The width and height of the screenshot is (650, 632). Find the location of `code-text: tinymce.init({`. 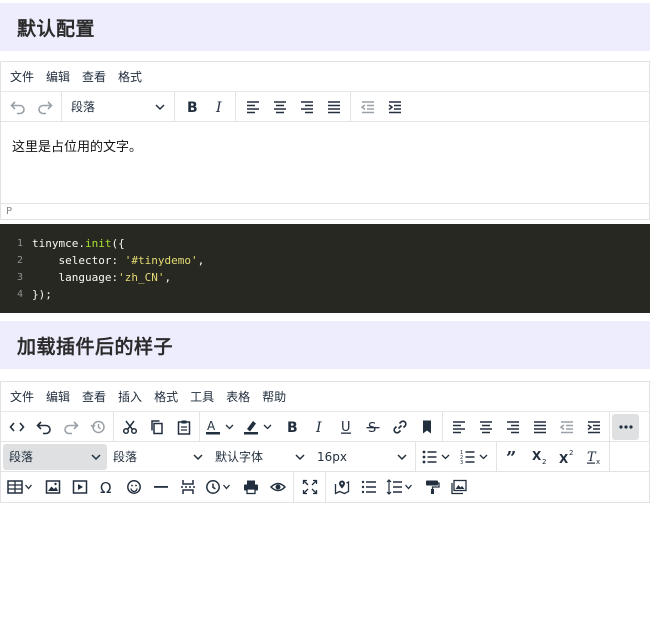

code-text: tinymce.init({ is located at coordinates (78, 243).